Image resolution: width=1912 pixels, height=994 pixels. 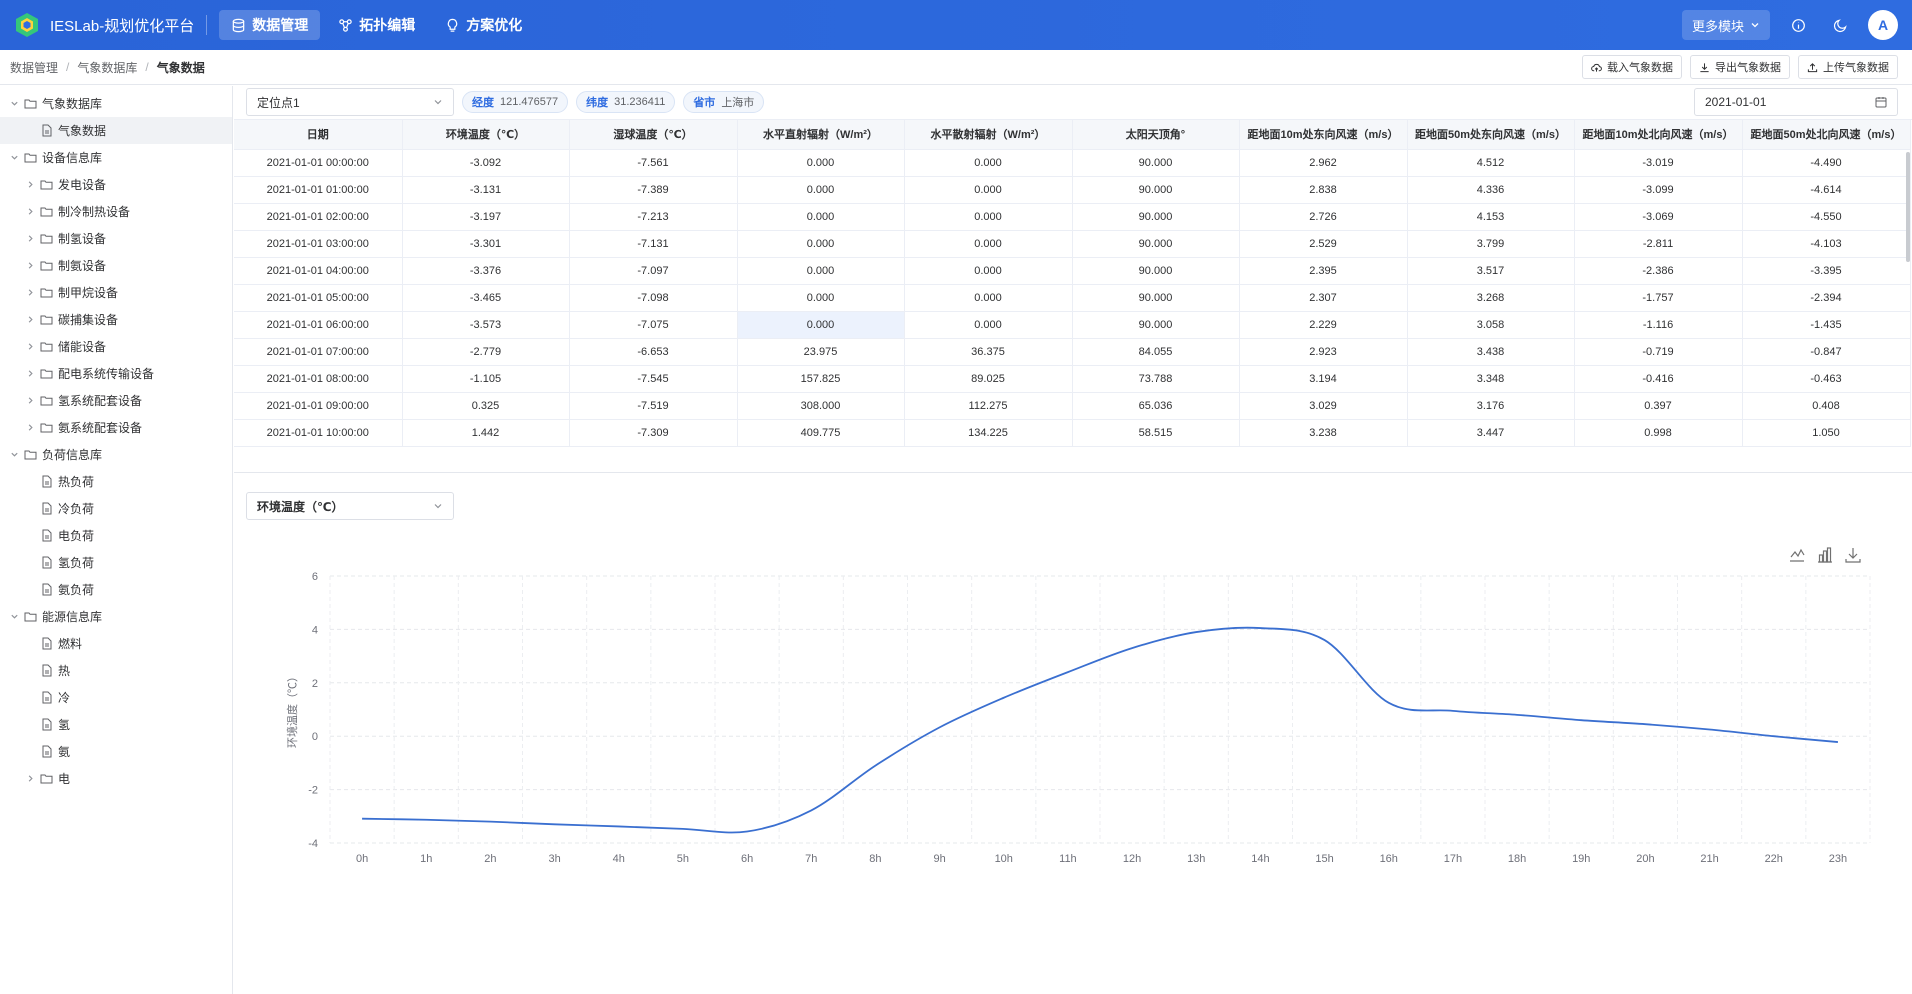 I want to click on nav-plan-optimize: 方案优化, so click(x=483, y=25).